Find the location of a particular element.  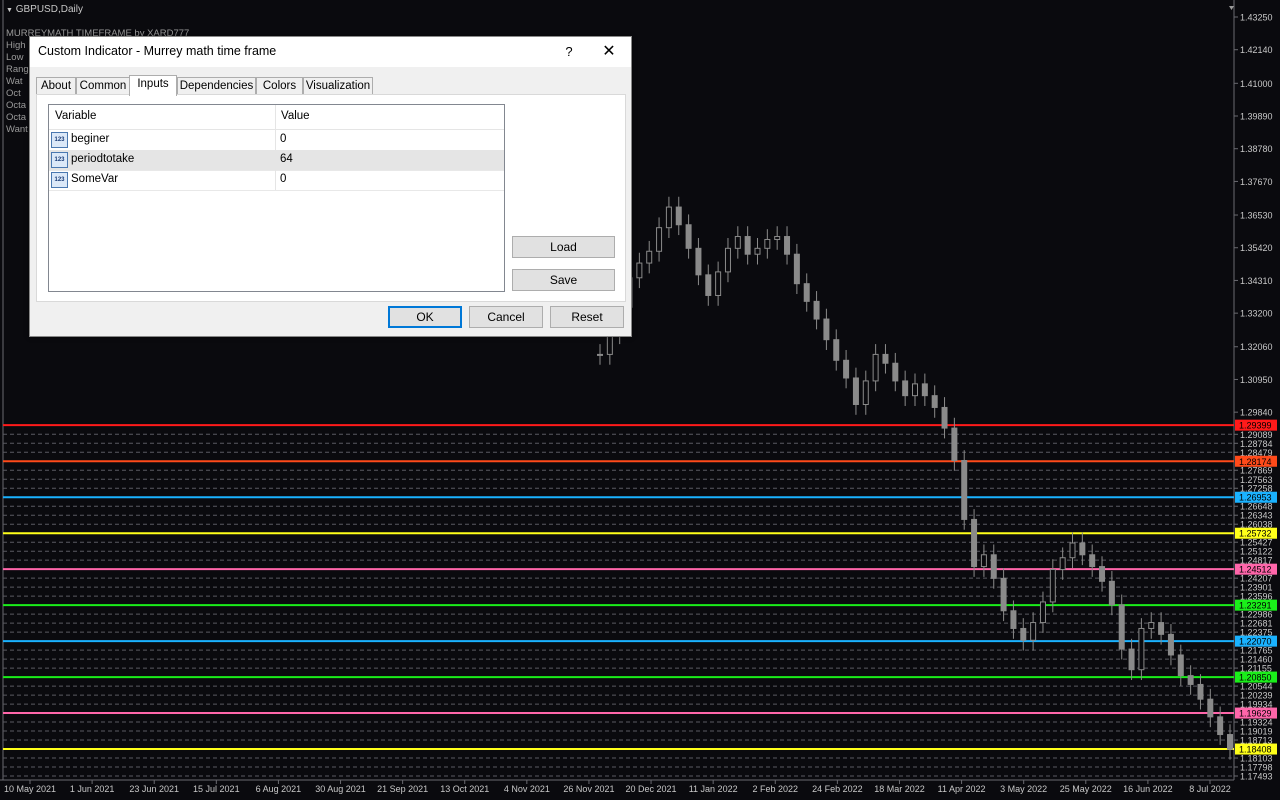

date-label: 24 Feb 2022 is located at coordinates (837, 789).